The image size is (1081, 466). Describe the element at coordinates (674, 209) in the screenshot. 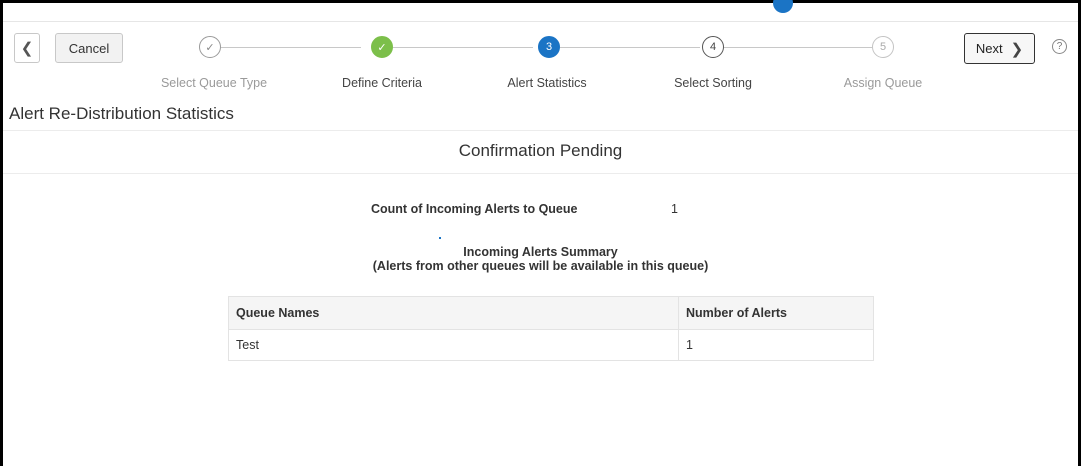

I see `count-value: 1` at that location.